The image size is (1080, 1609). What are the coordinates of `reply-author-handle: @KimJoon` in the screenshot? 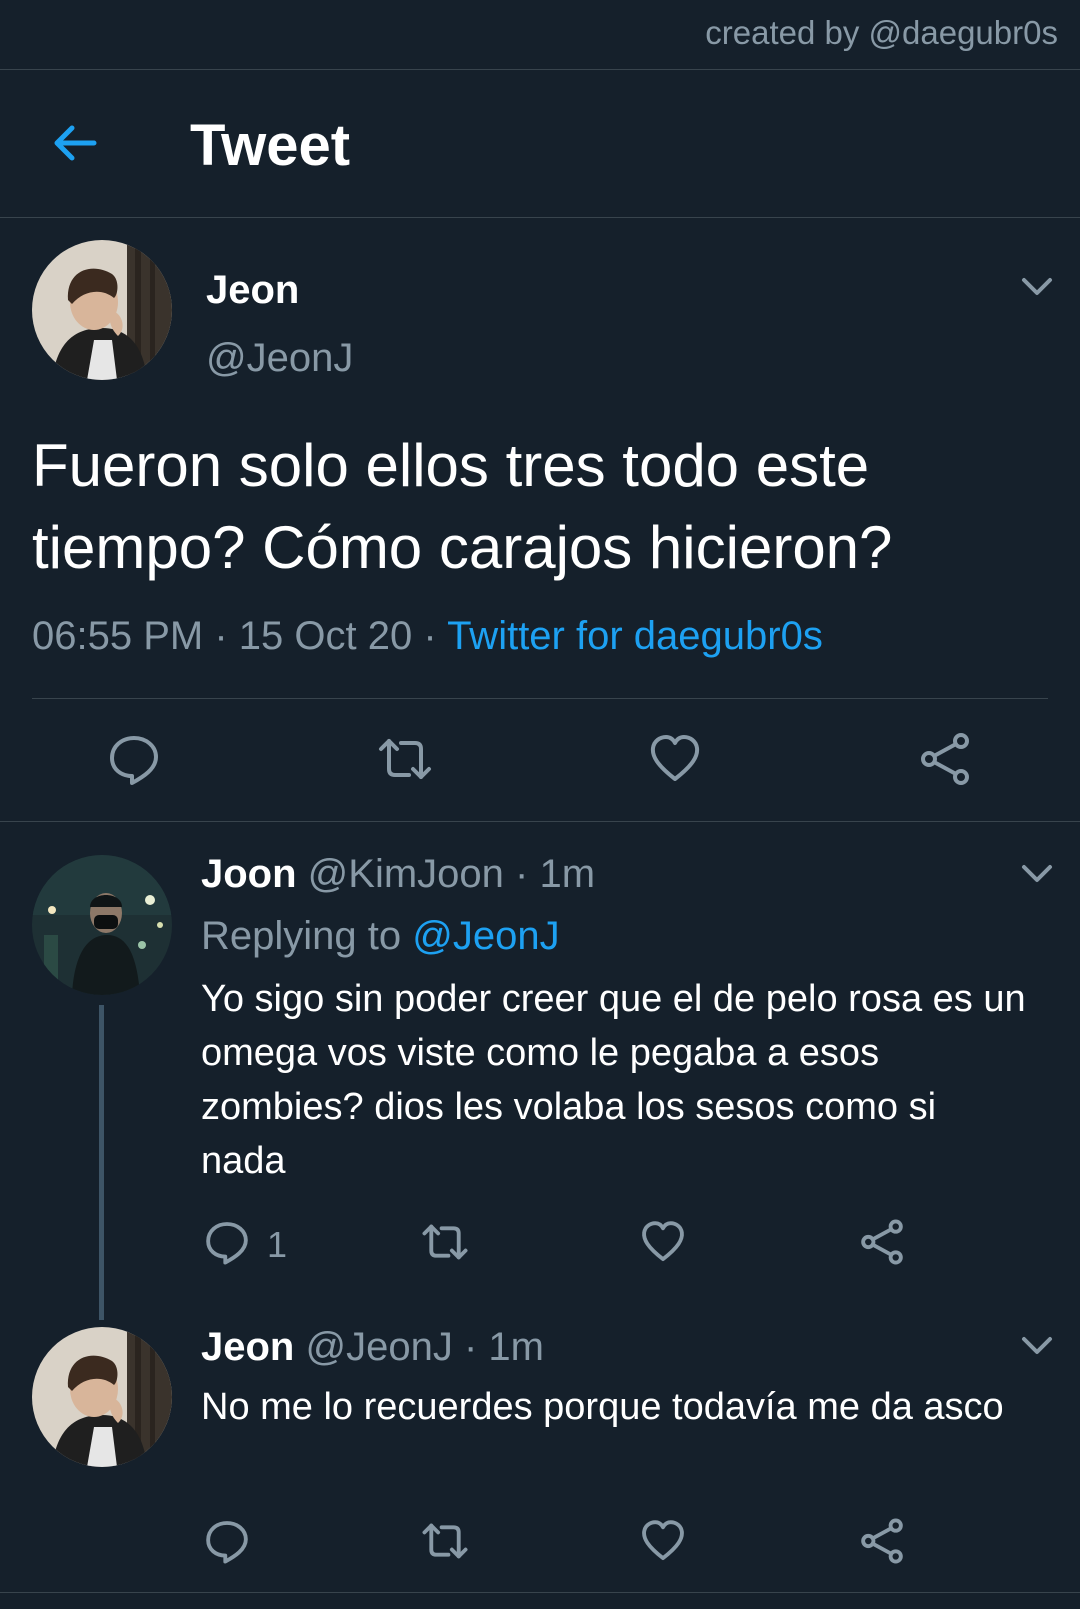 It's located at (406, 874).